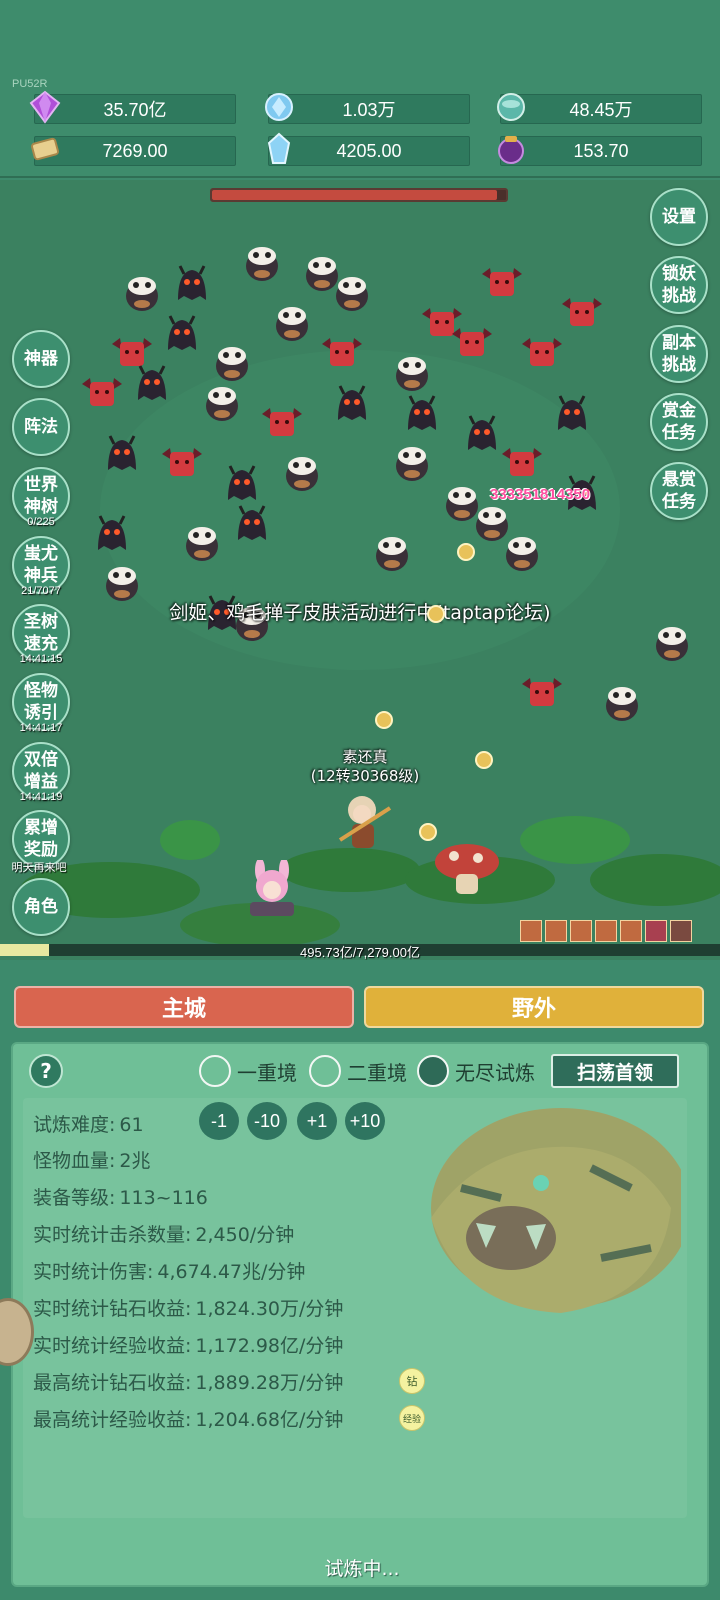  Describe the element at coordinates (360, 952) in the screenshot. I see `exp-text: 495.73亿/7,279.00亿` at that location.